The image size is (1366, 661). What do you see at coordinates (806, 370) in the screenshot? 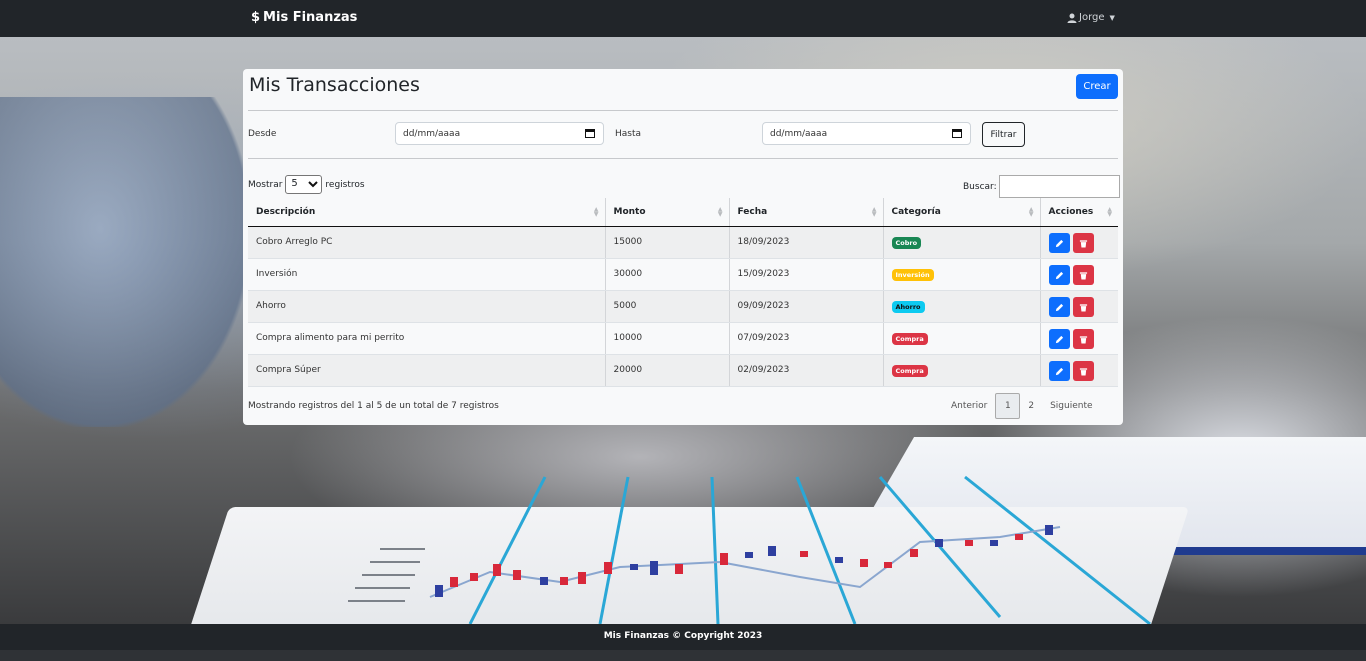
I see `cell-fecha: 02/09/2023` at bounding box center [806, 370].